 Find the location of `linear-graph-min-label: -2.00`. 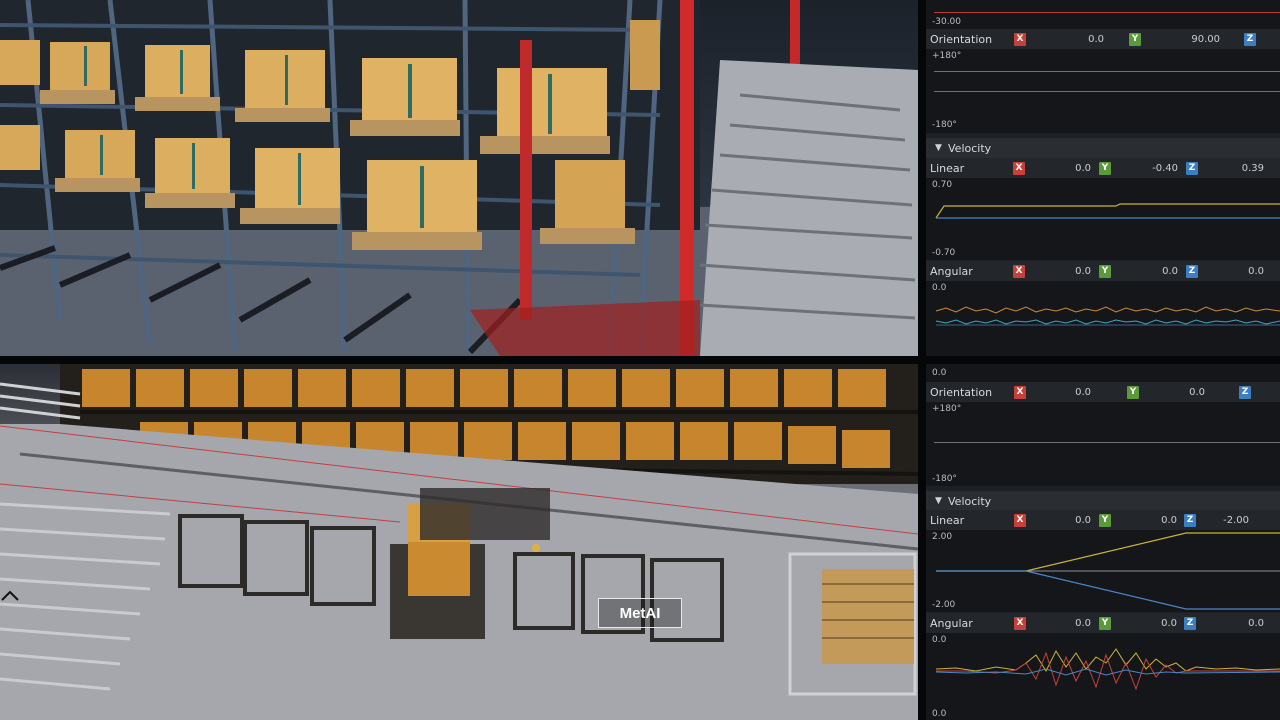

linear-graph-min-label: -2.00 is located at coordinates (944, 605).